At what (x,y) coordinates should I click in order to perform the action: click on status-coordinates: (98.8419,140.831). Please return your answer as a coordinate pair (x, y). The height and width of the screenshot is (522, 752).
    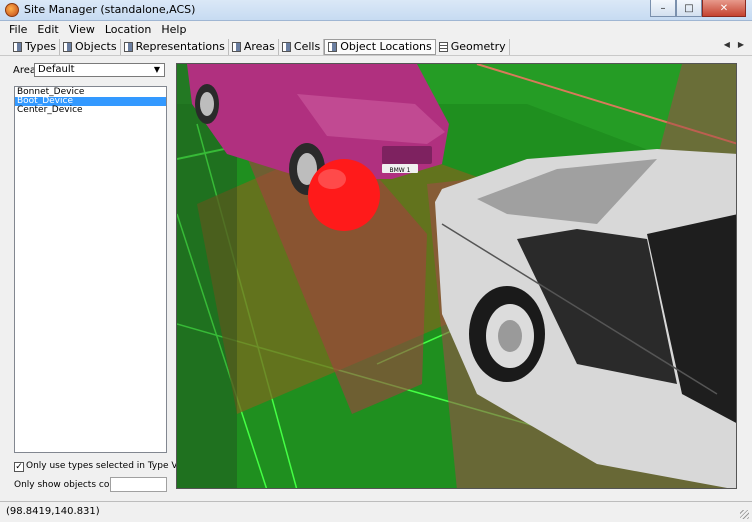
    Looking at the image, I should click on (53, 511).